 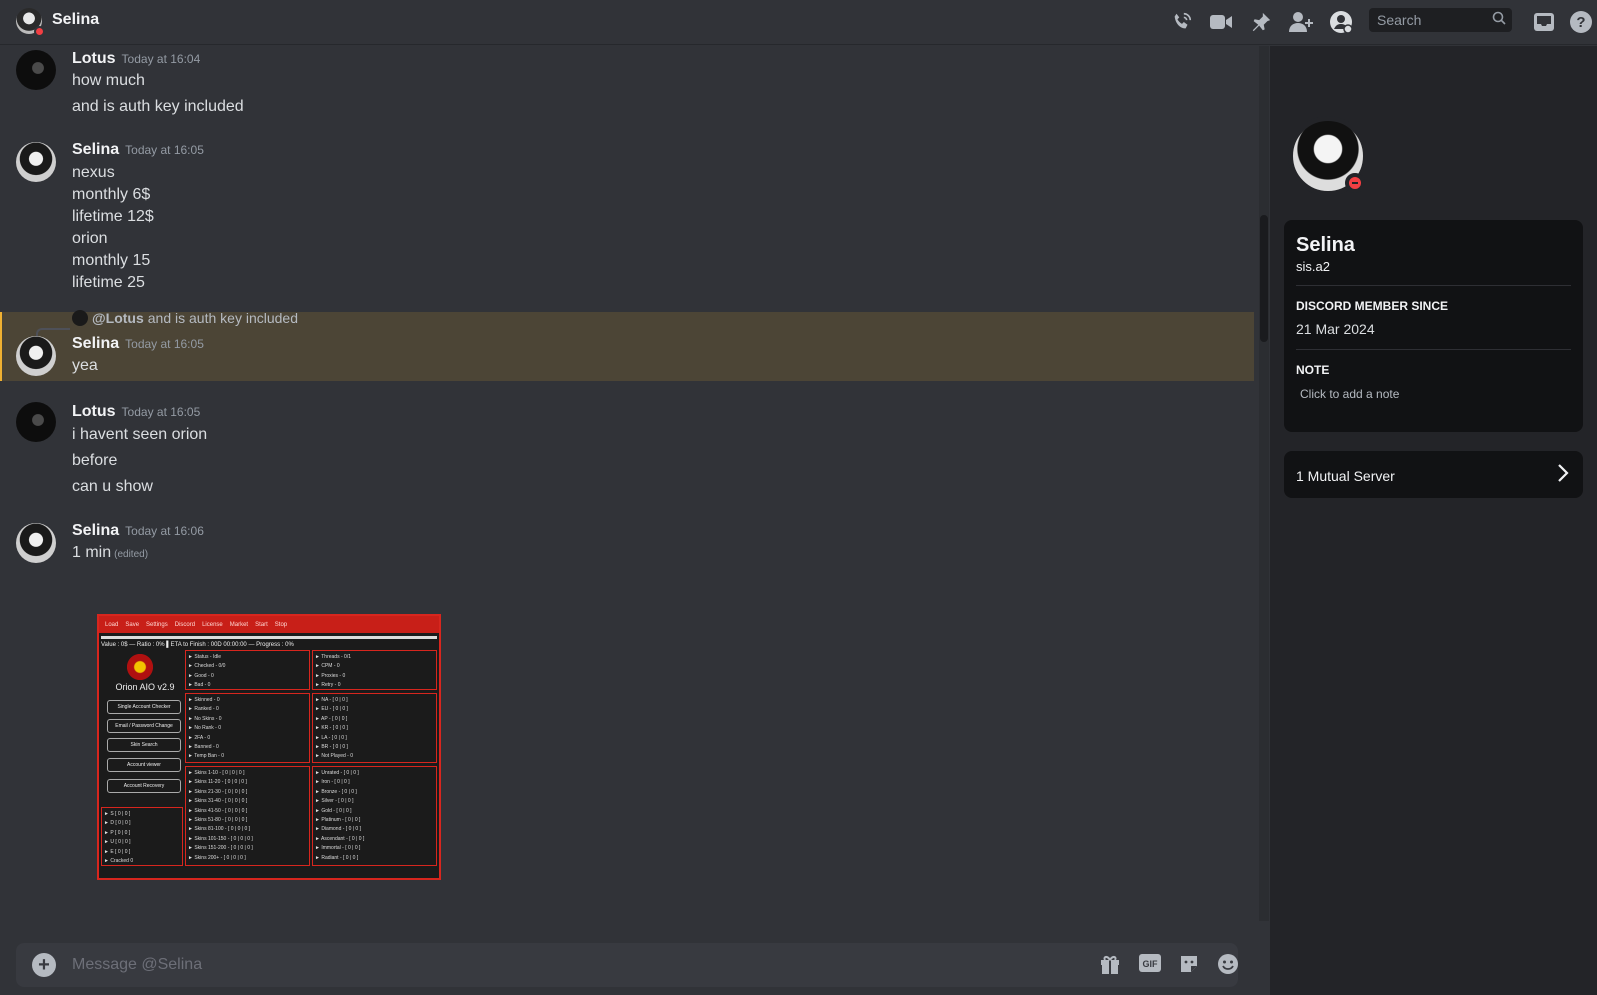 I want to click on panel-row: ► Skins 81-100 - [ 0 | 0 | 0 ], so click(x=219, y=829).